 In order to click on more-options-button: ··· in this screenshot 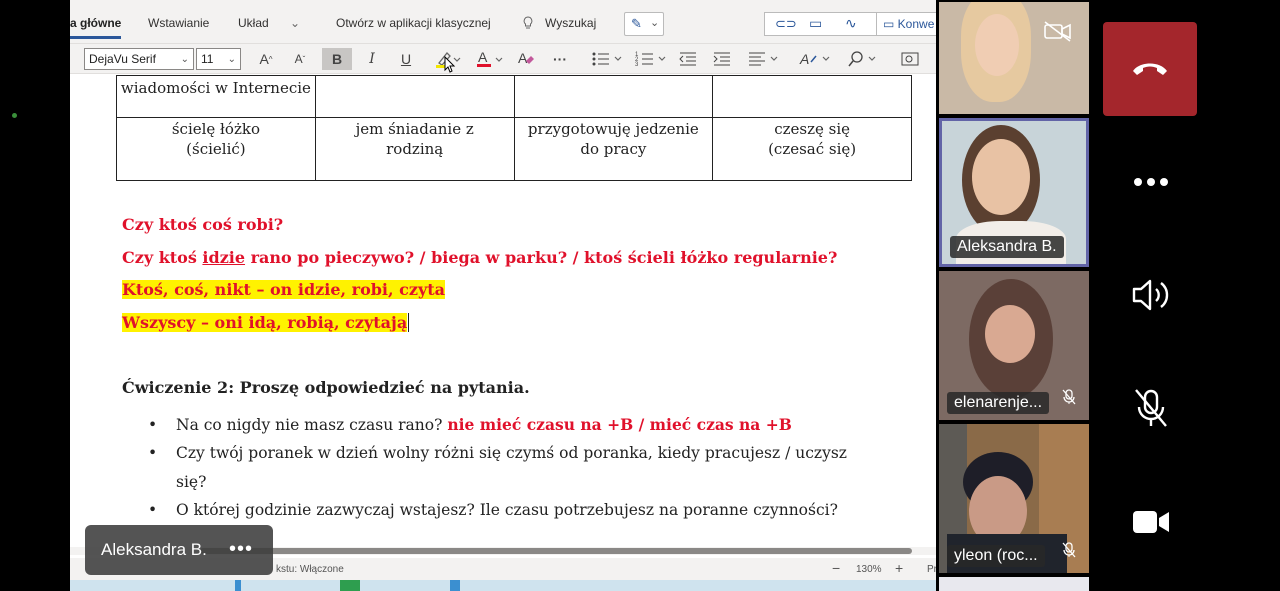, I will do `click(560, 59)`.